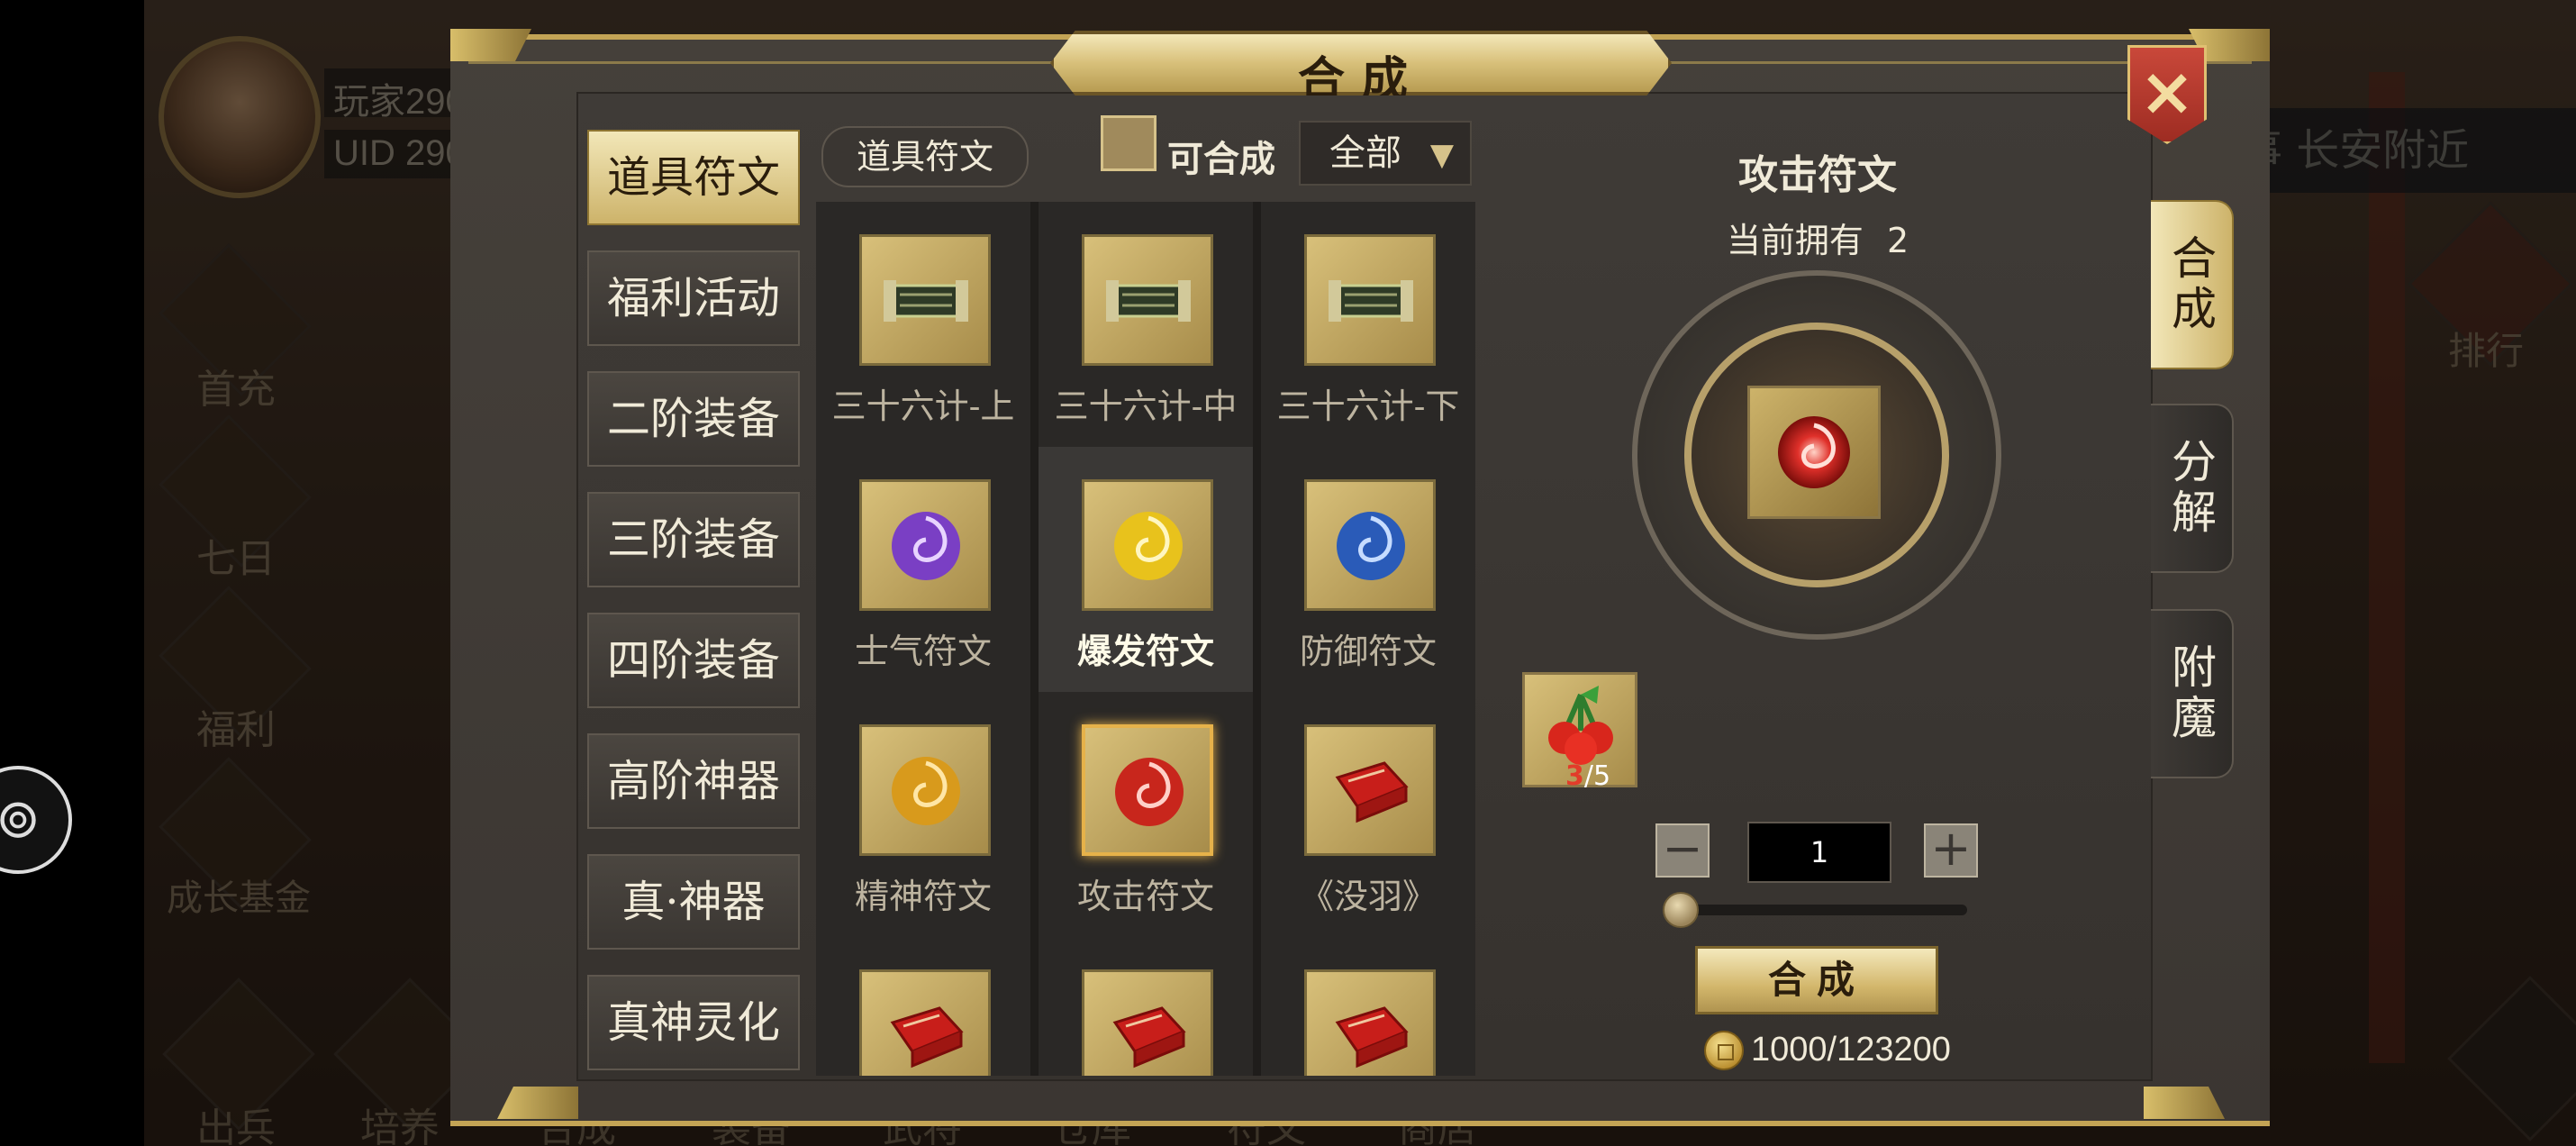 The width and height of the screenshot is (2576, 1146). Describe the element at coordinates (693, 902) in the screenshot. I see `category-tab-true-artifact: 真·神器` at that location.